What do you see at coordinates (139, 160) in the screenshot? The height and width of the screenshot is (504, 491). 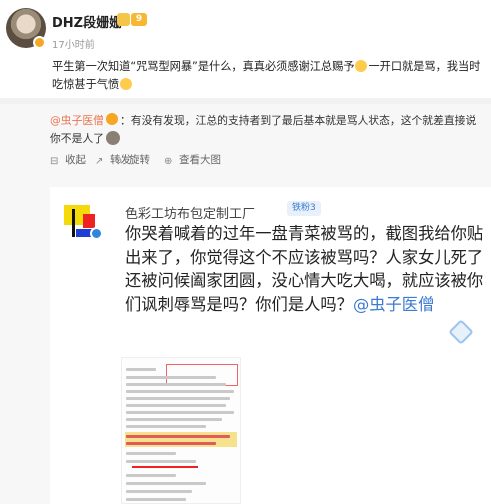 I see `rotate-label: 旋转` at bounding box center [139, 160].